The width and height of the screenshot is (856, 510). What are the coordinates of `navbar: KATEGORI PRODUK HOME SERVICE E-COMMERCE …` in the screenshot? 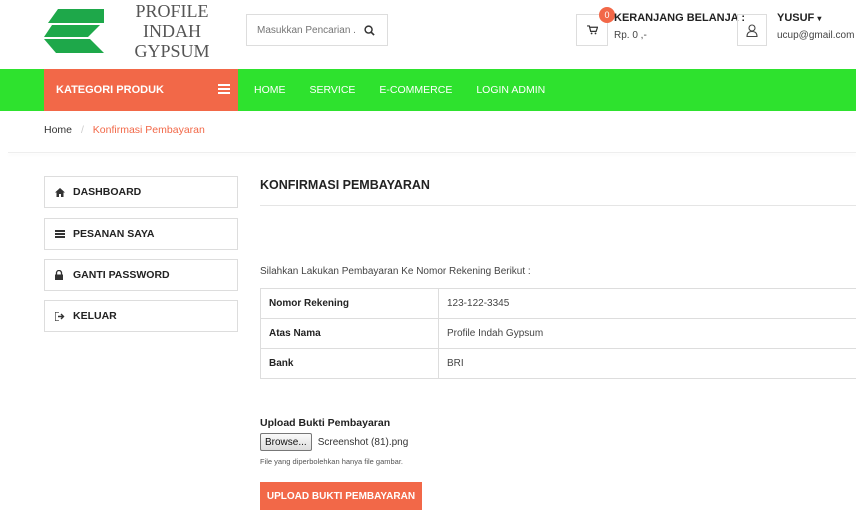 It's located at (428, 90).